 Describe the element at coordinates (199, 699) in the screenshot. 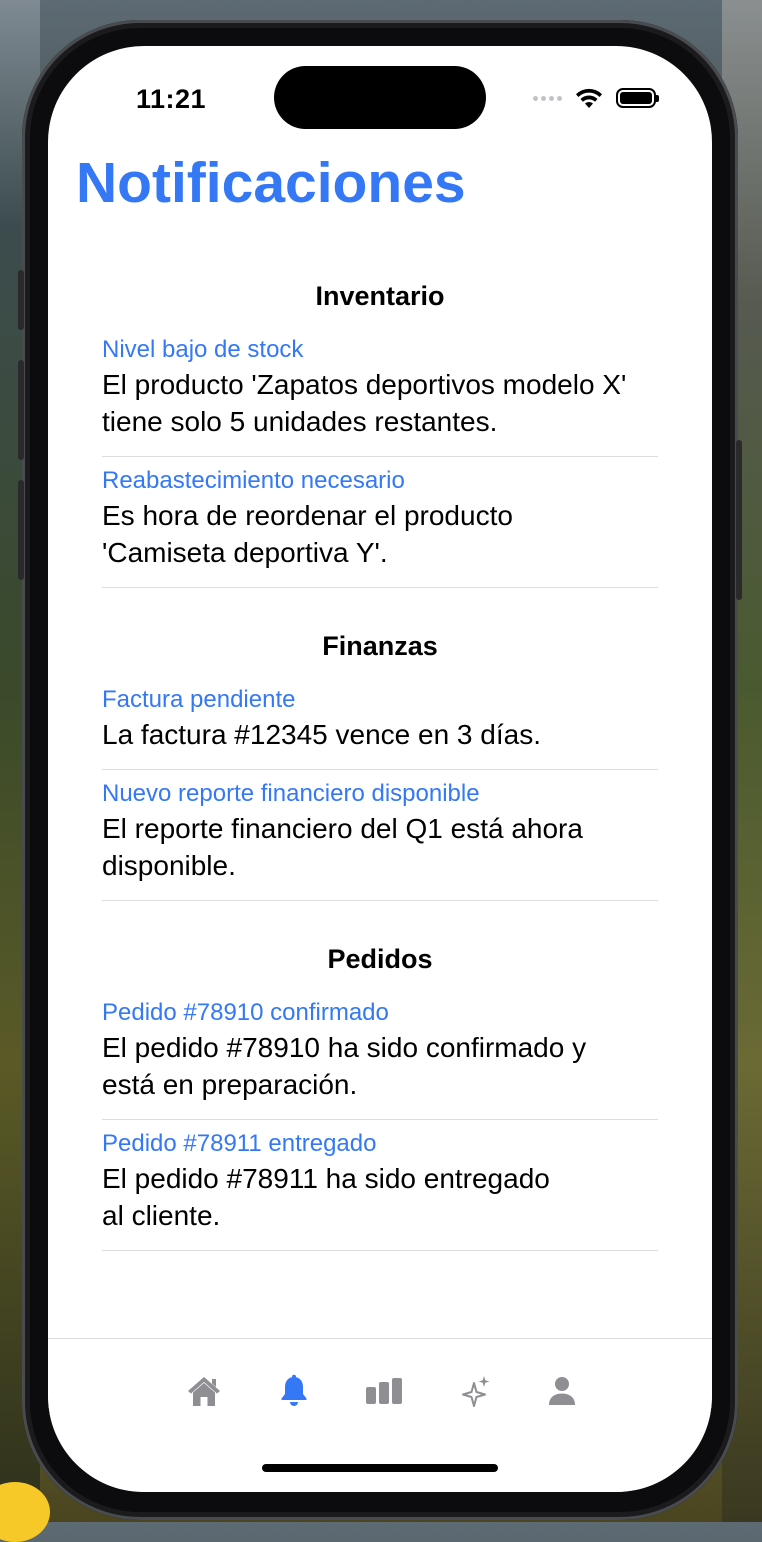

I see `notification-title: Factura pendiente` at that location.